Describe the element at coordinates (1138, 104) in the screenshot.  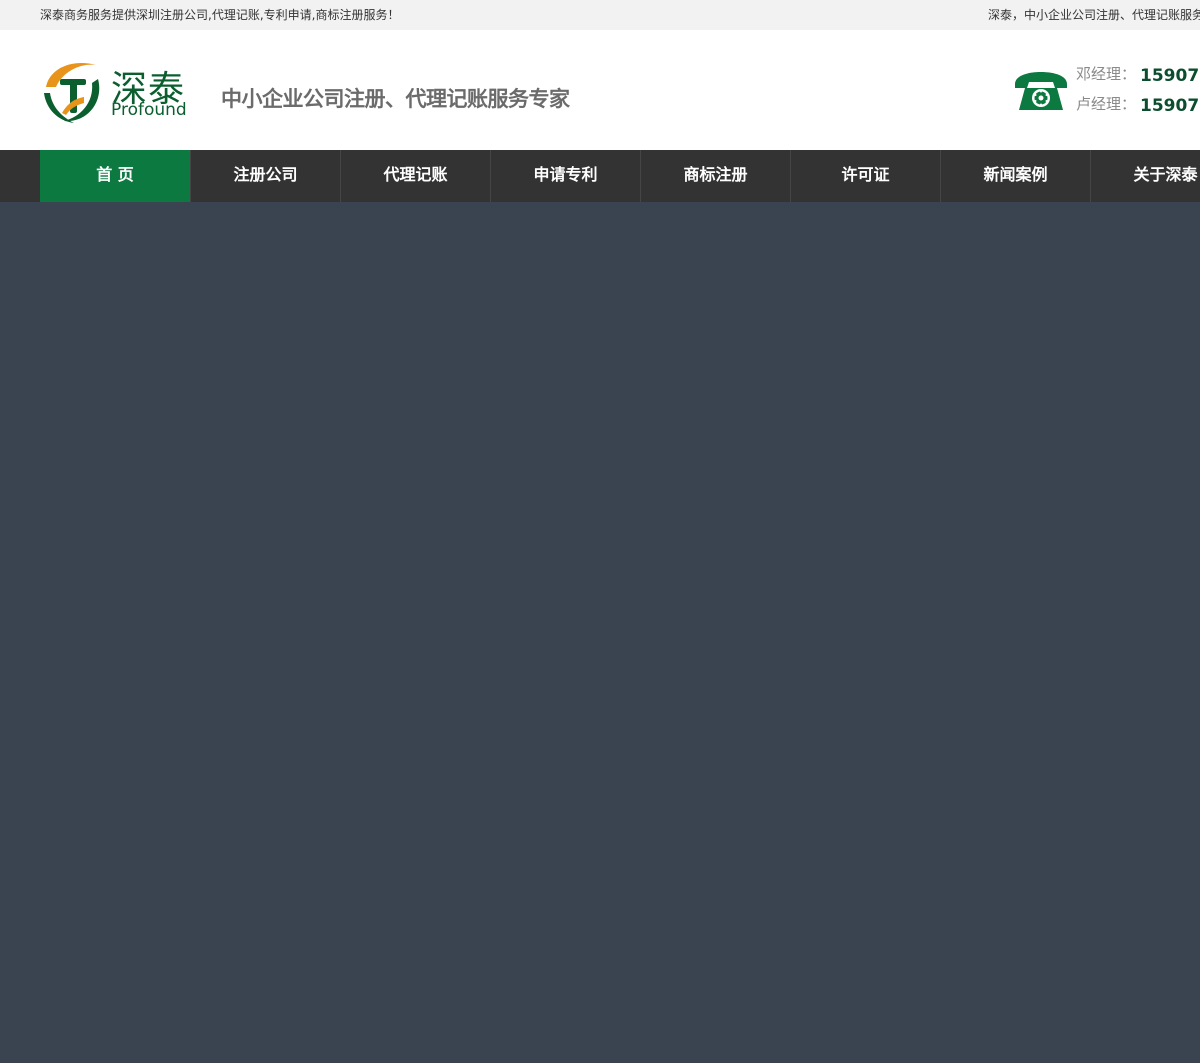
I see `contact-row-lu: 卢经理：15907558` at that location.